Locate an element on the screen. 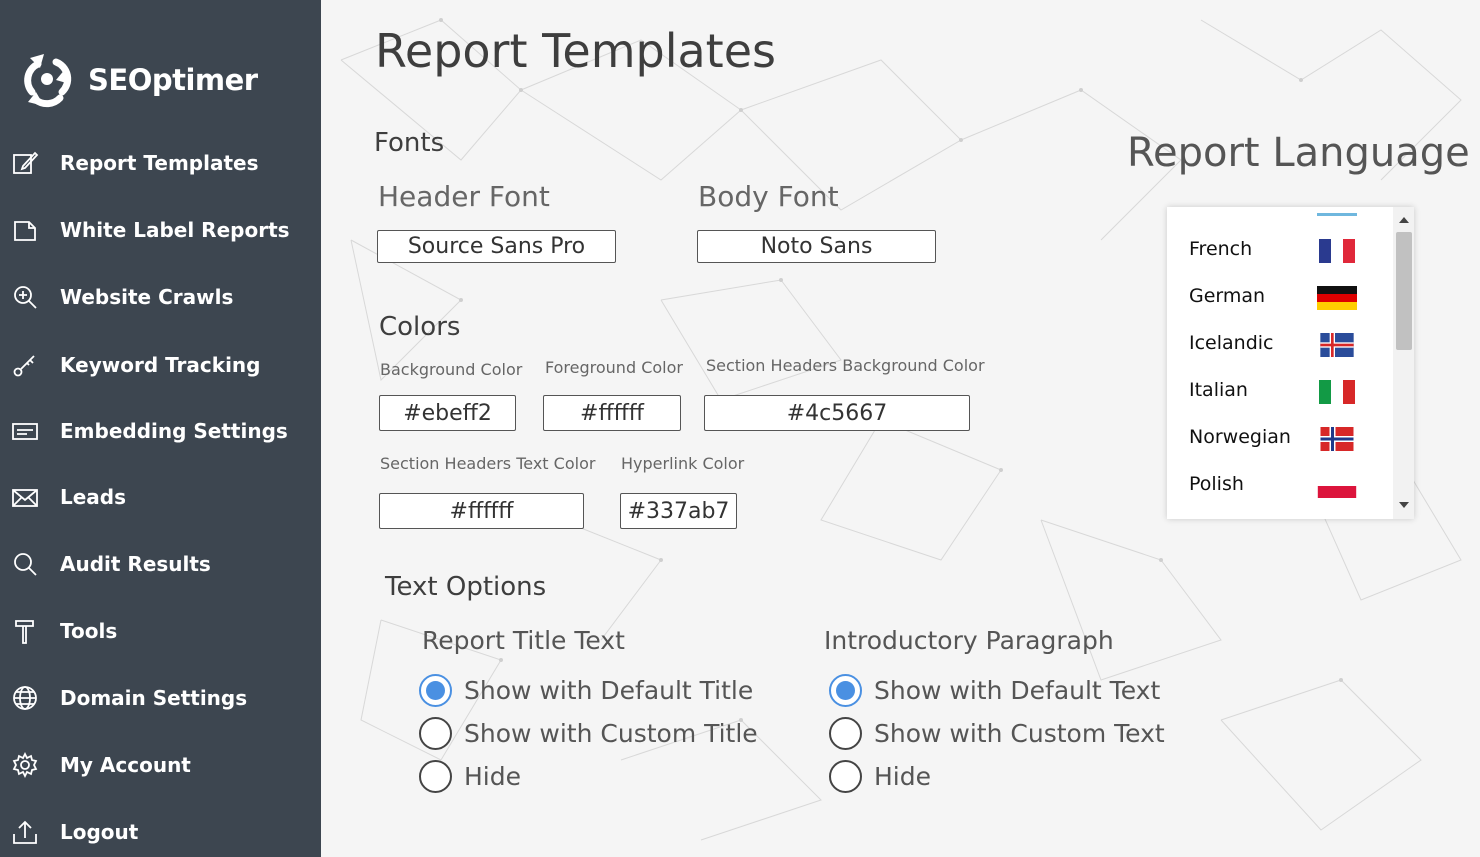 This screenshot has width=1480, height=857. language-name: German is located at coordinates (1227, 296).